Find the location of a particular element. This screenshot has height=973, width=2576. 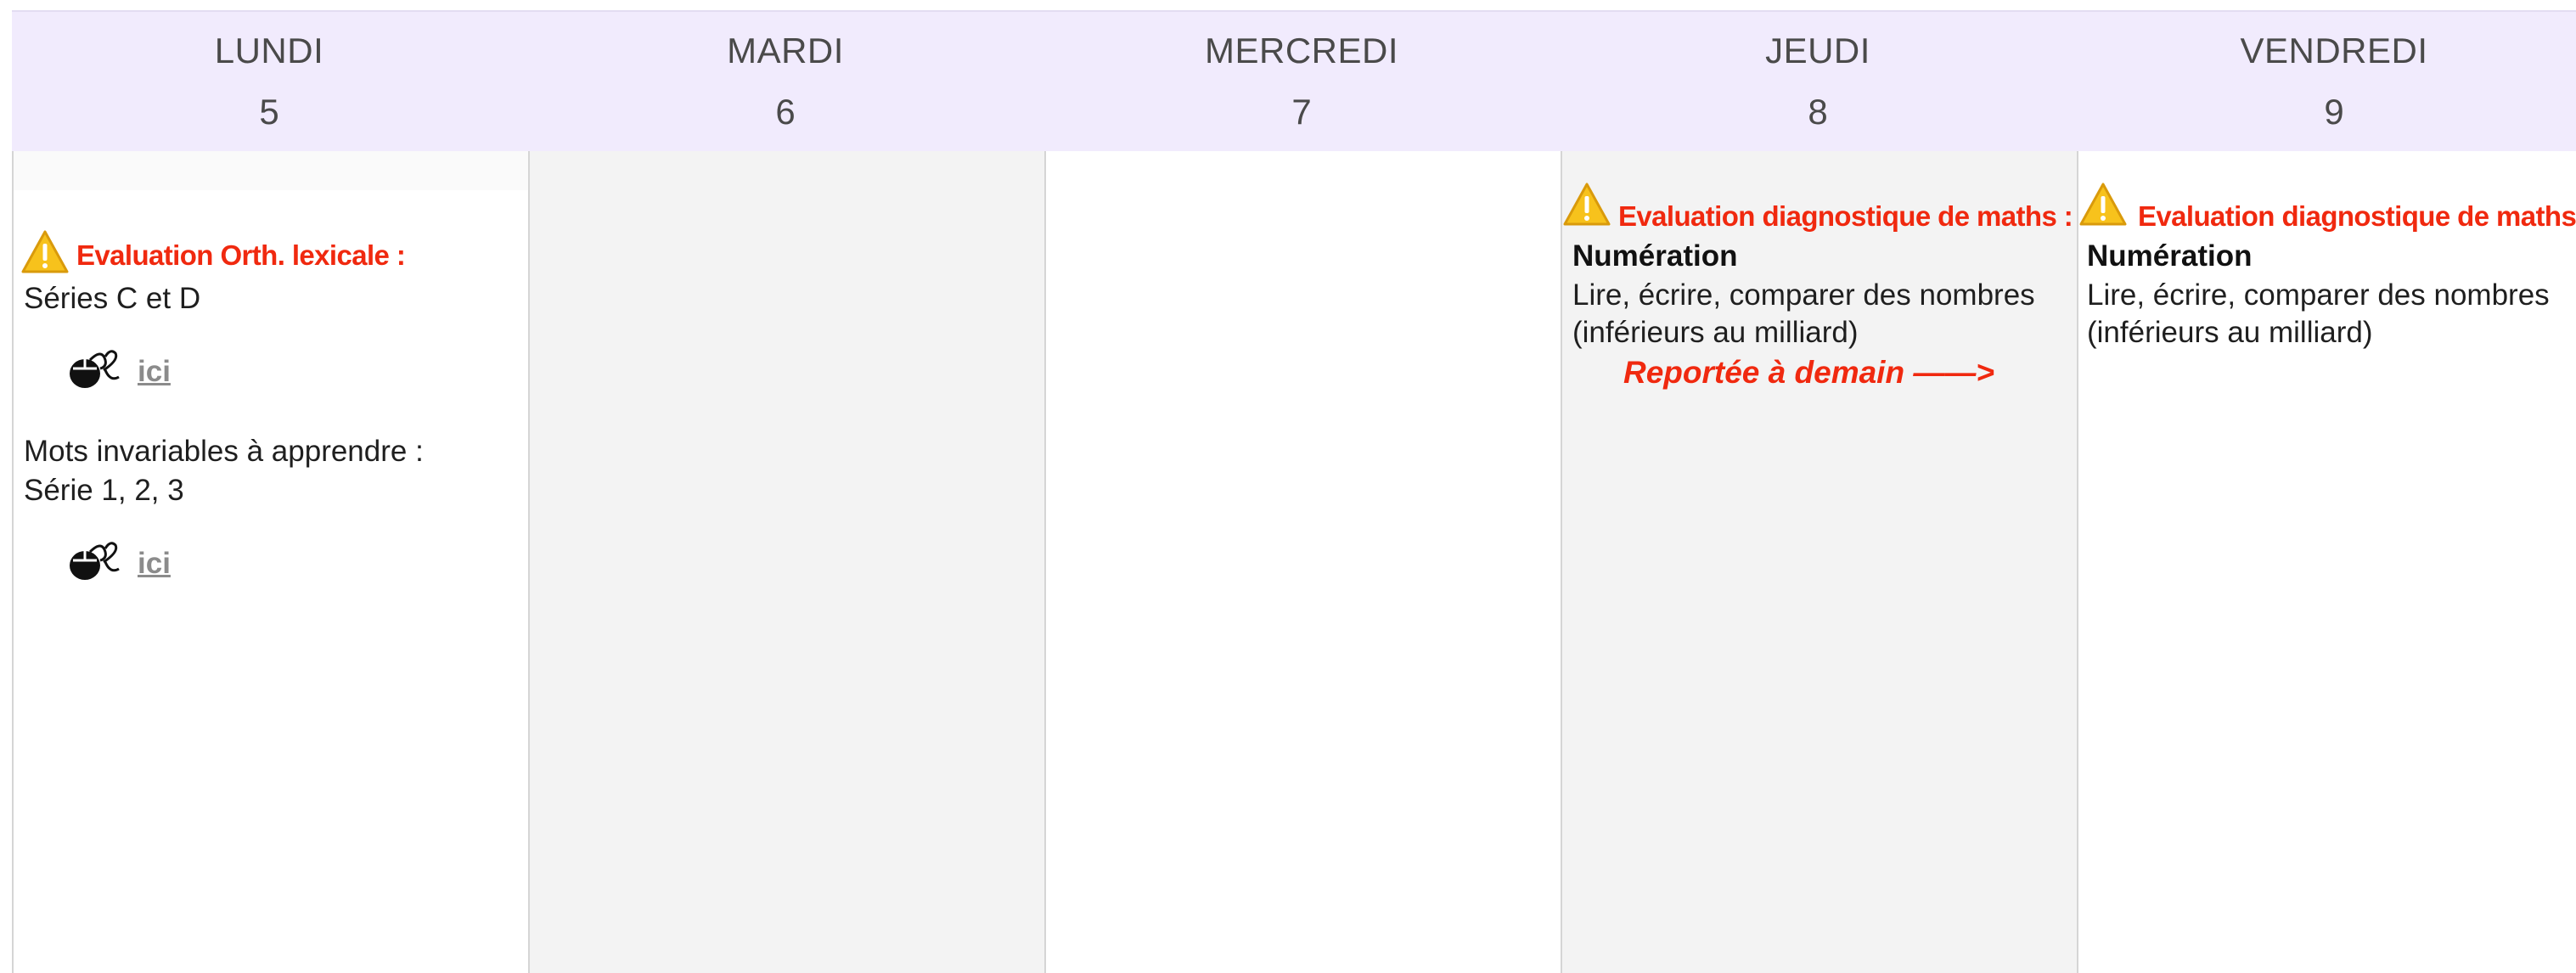

day-name: VENDREDI is located at coordinates (2334, 51).